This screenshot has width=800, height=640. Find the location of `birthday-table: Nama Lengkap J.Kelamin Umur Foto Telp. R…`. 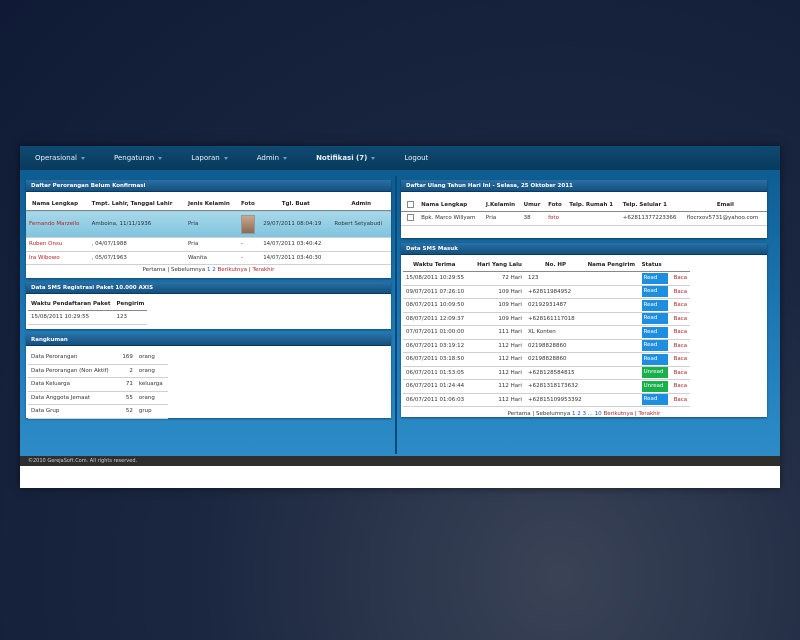

birthday-table: Nama Lengkap J.Kelamin Umur Foto Telp. R… is located at coordinates (584, 212).